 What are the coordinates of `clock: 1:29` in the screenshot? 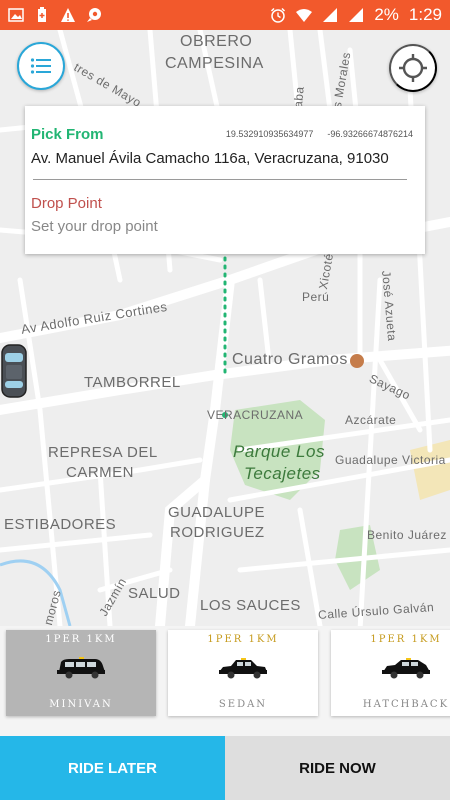 It's located at (425, 14).